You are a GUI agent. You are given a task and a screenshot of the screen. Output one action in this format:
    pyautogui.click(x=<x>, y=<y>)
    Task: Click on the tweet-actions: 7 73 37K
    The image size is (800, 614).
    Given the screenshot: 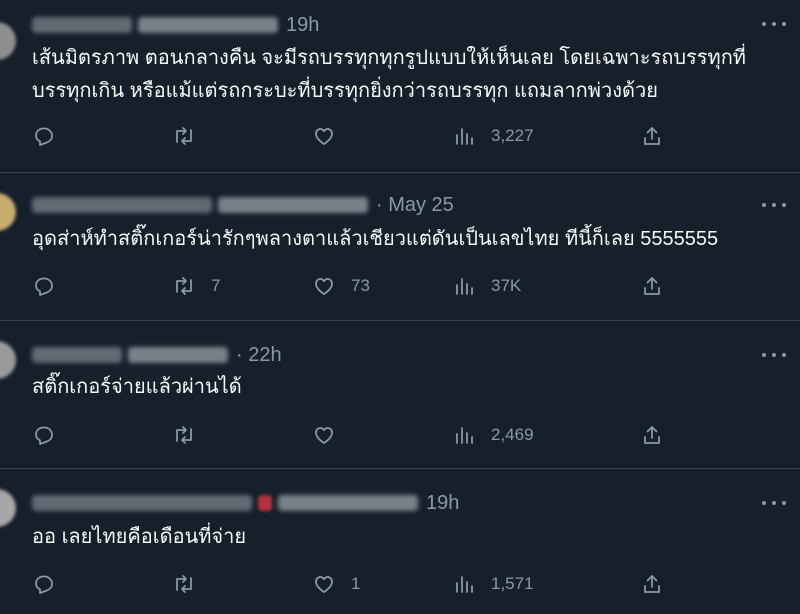 What is the action you would take?
    pyautogui.click(x=400, y=286)
    